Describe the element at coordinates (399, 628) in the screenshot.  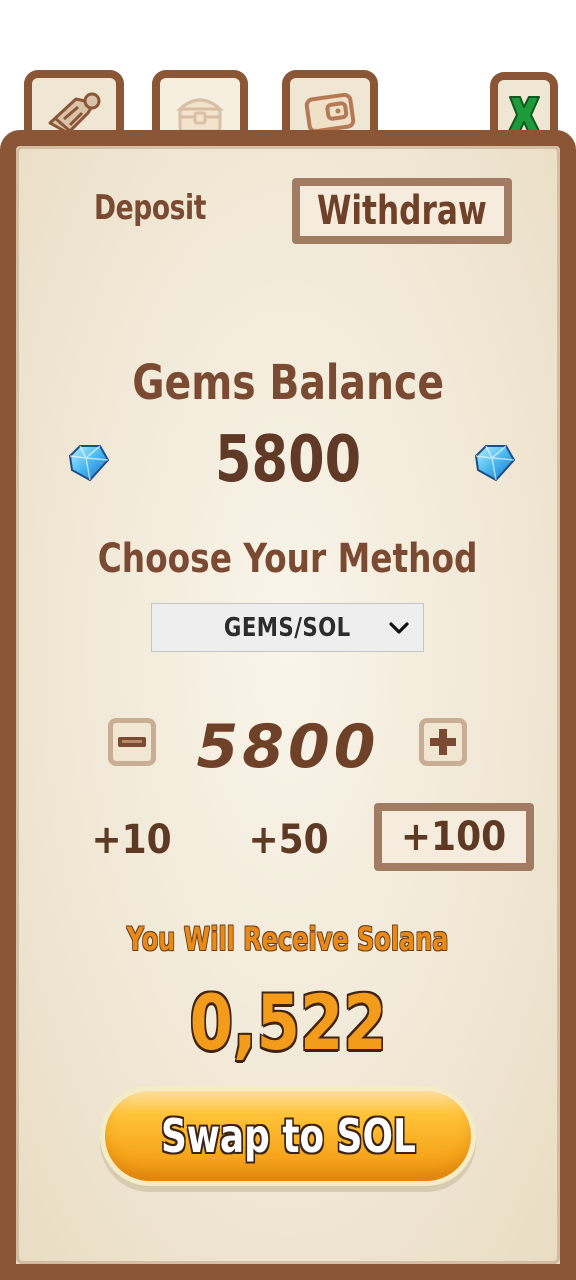
I see `chevron-down-icon` at that location.